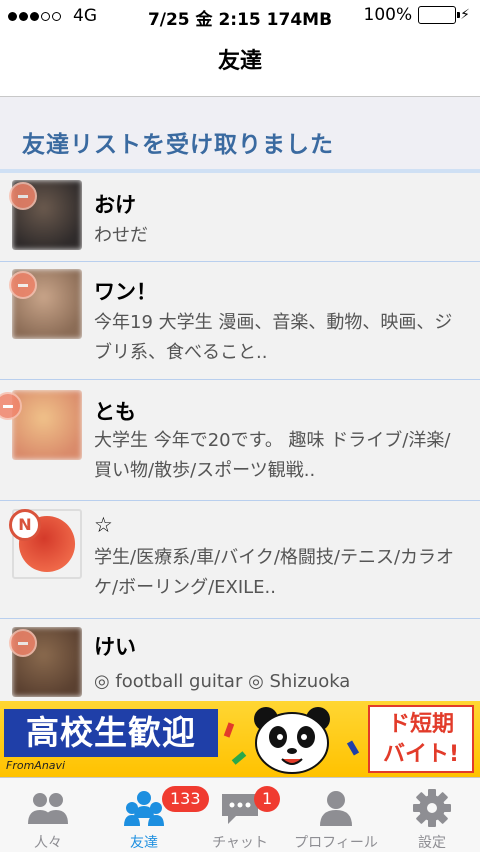 The width and height of the screenshot is (480, 852). Describe the element at coordinates (273, 337) in the screenshot. I see `friend-description: 今年19 大学生 漫画、音楽、動物、映画、ジブリ系、食べること..` at that location.